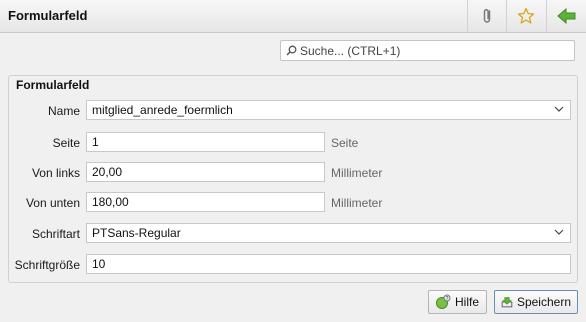 The width and height of the screenshot is (586, 322). Describe the element at coordinates (52, 203) in the screenshot. I see `von-unten-label: Von unten` at that location.